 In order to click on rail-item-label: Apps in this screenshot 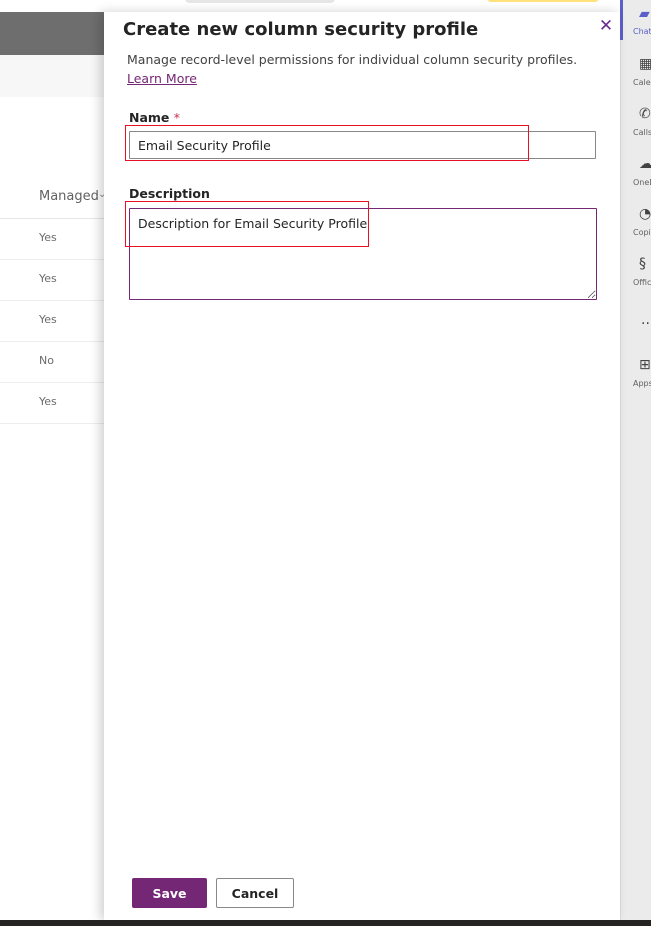, I will do `click(642, 383)`.